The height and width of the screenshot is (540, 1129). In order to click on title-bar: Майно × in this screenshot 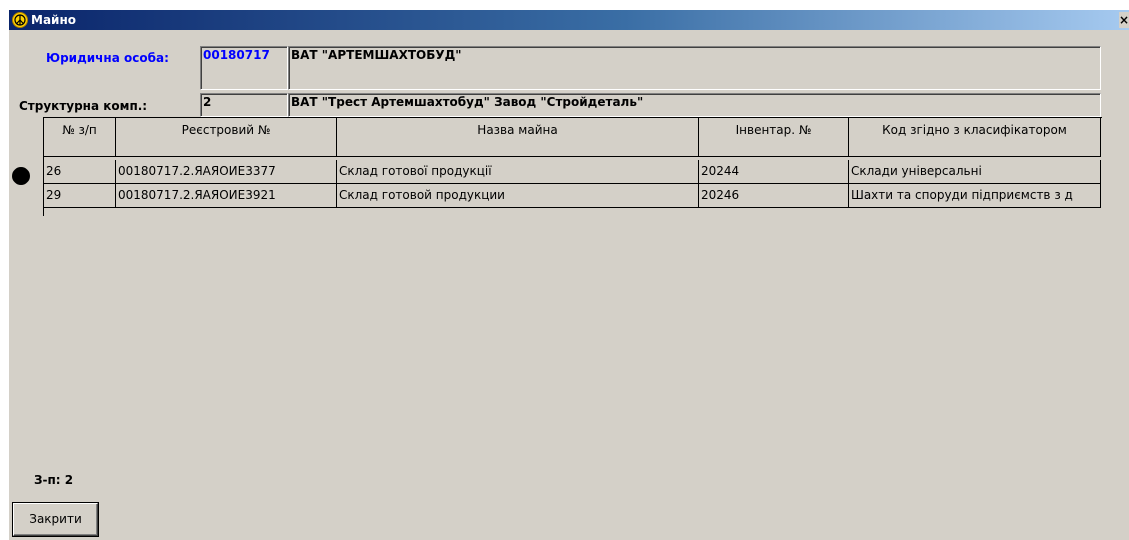, I will do `click(569, 20)`.